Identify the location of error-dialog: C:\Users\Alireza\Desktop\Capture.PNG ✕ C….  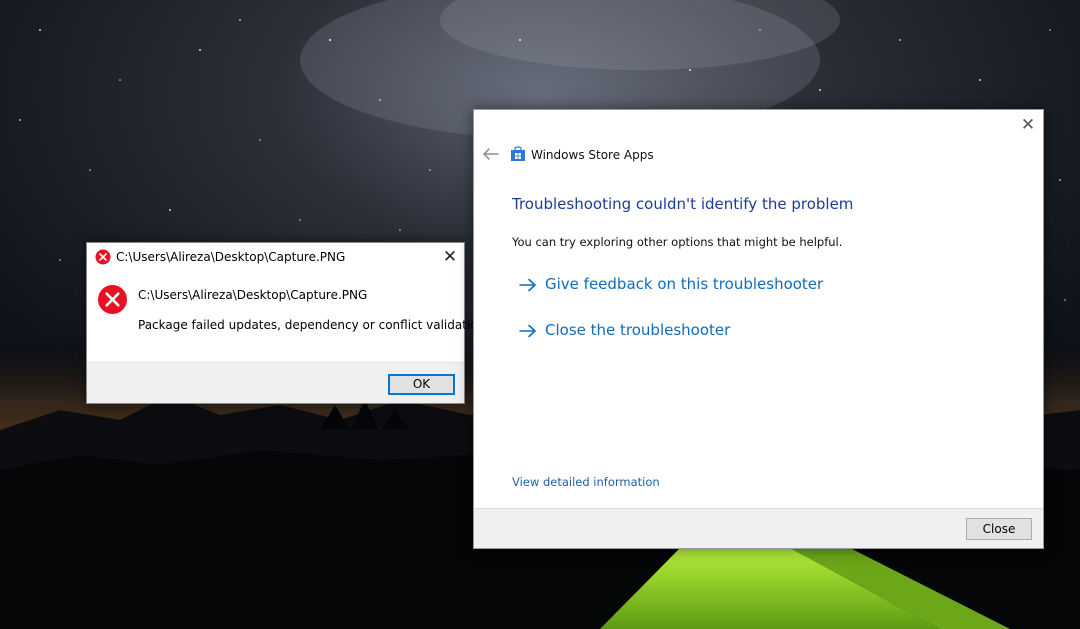
(287, 323).